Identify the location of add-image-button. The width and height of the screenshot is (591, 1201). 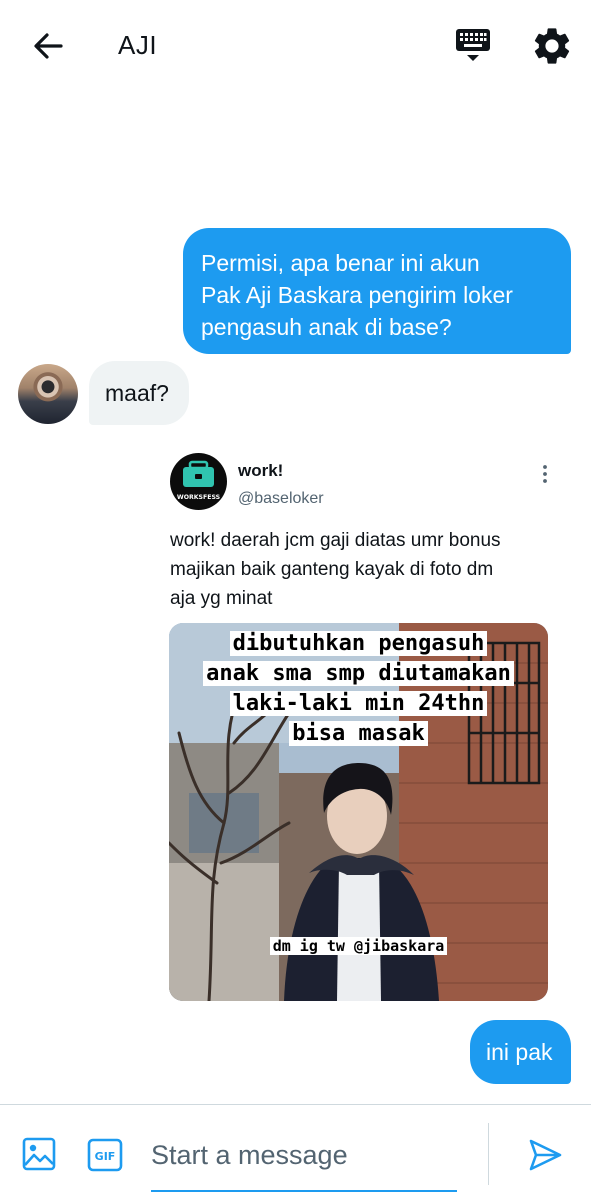
(39, 1154).